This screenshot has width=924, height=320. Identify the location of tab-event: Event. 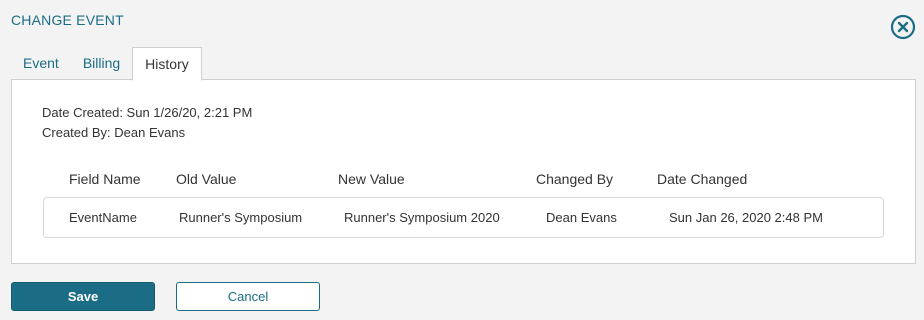
(41, 63).